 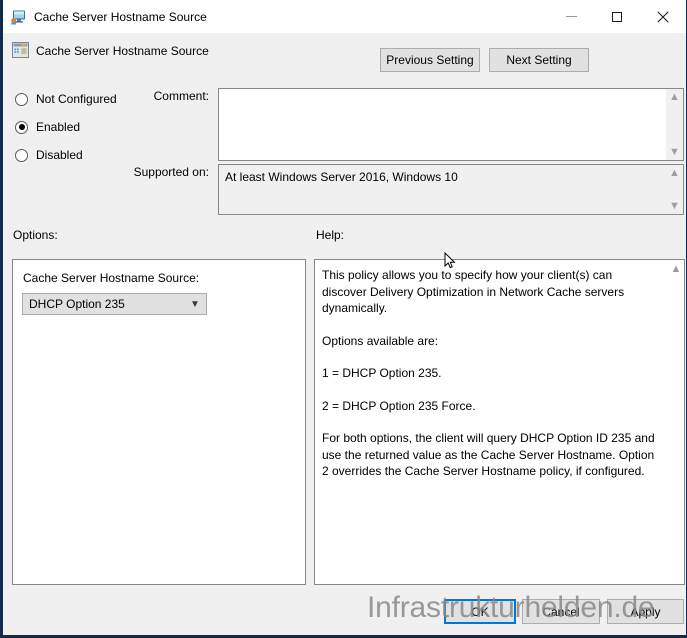 What do you see at coordinates (59, 155) in the screenshot?
I see `radio-disabled-label: Disabled` at bounding box center [59, 155].